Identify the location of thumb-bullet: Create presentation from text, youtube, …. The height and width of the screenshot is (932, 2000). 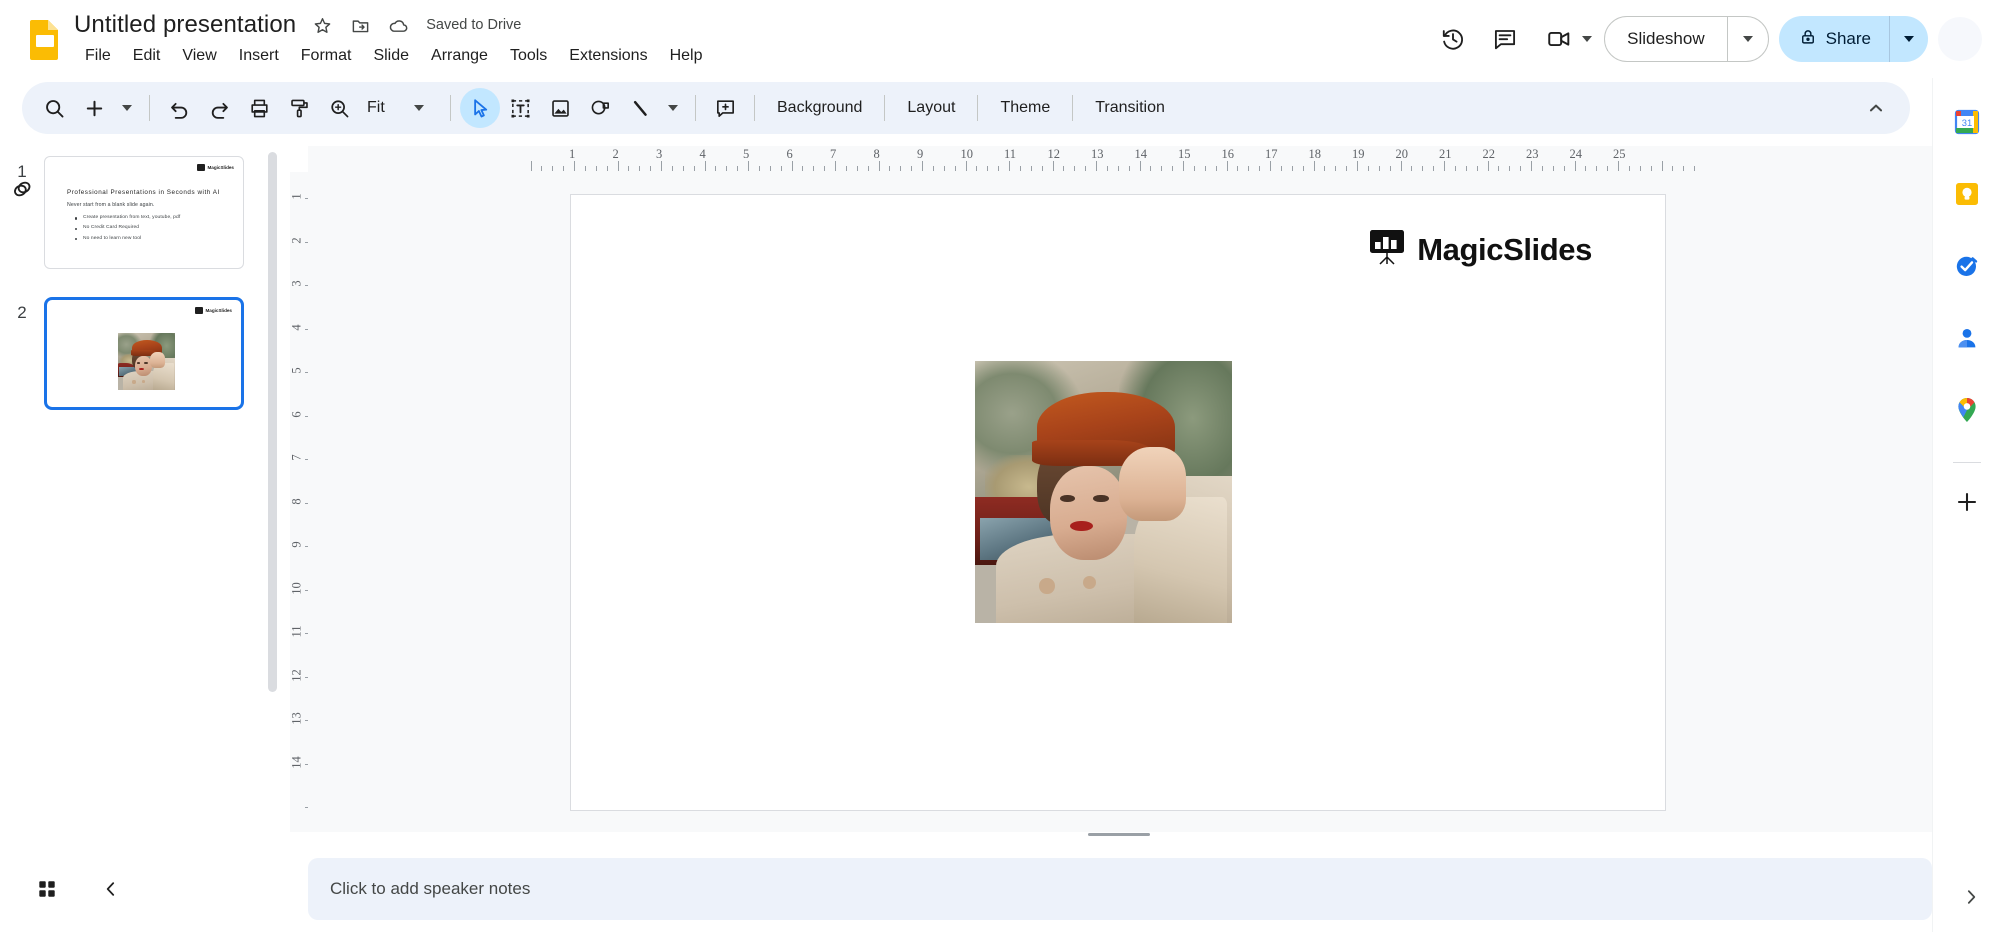
(127, 217).